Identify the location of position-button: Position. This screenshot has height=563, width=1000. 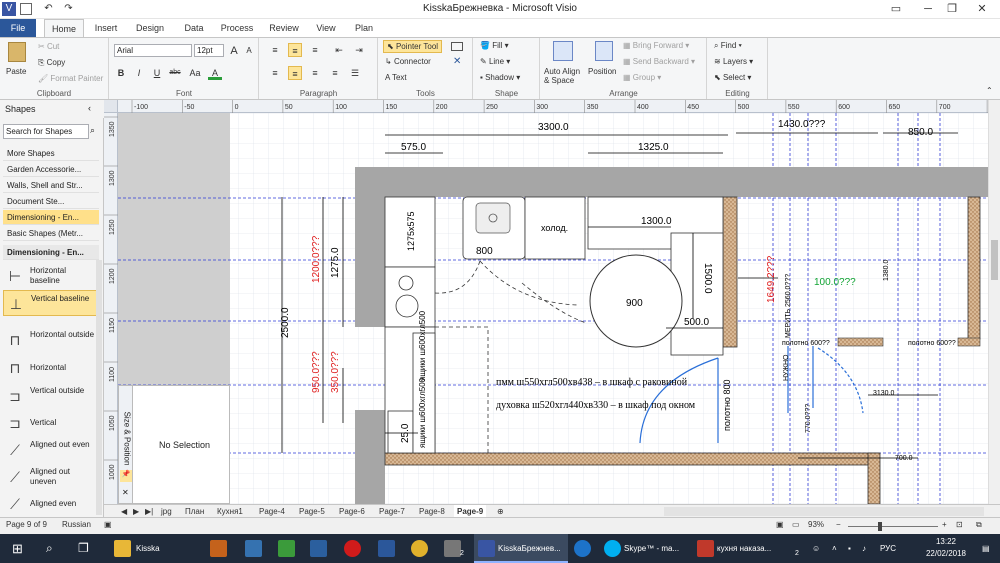
(602, 71).